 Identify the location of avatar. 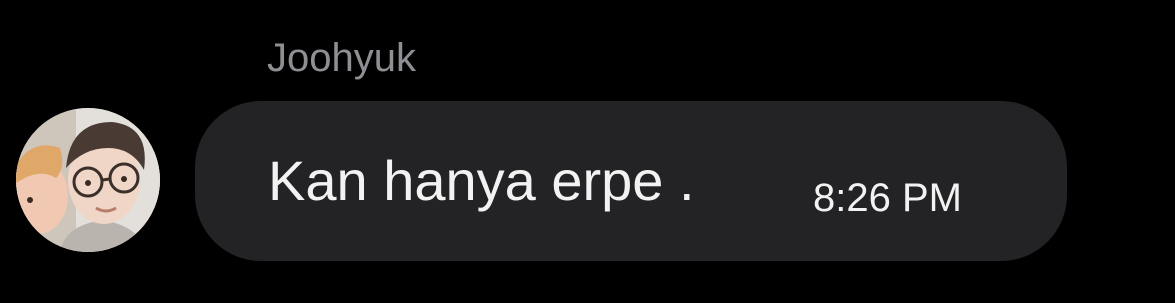
(88, 180).